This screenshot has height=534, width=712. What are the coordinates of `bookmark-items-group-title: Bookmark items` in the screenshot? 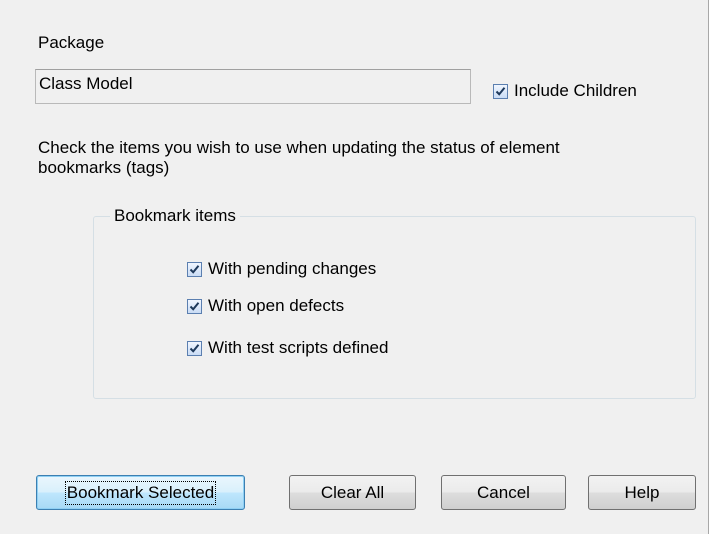 It's located at (175, 216).